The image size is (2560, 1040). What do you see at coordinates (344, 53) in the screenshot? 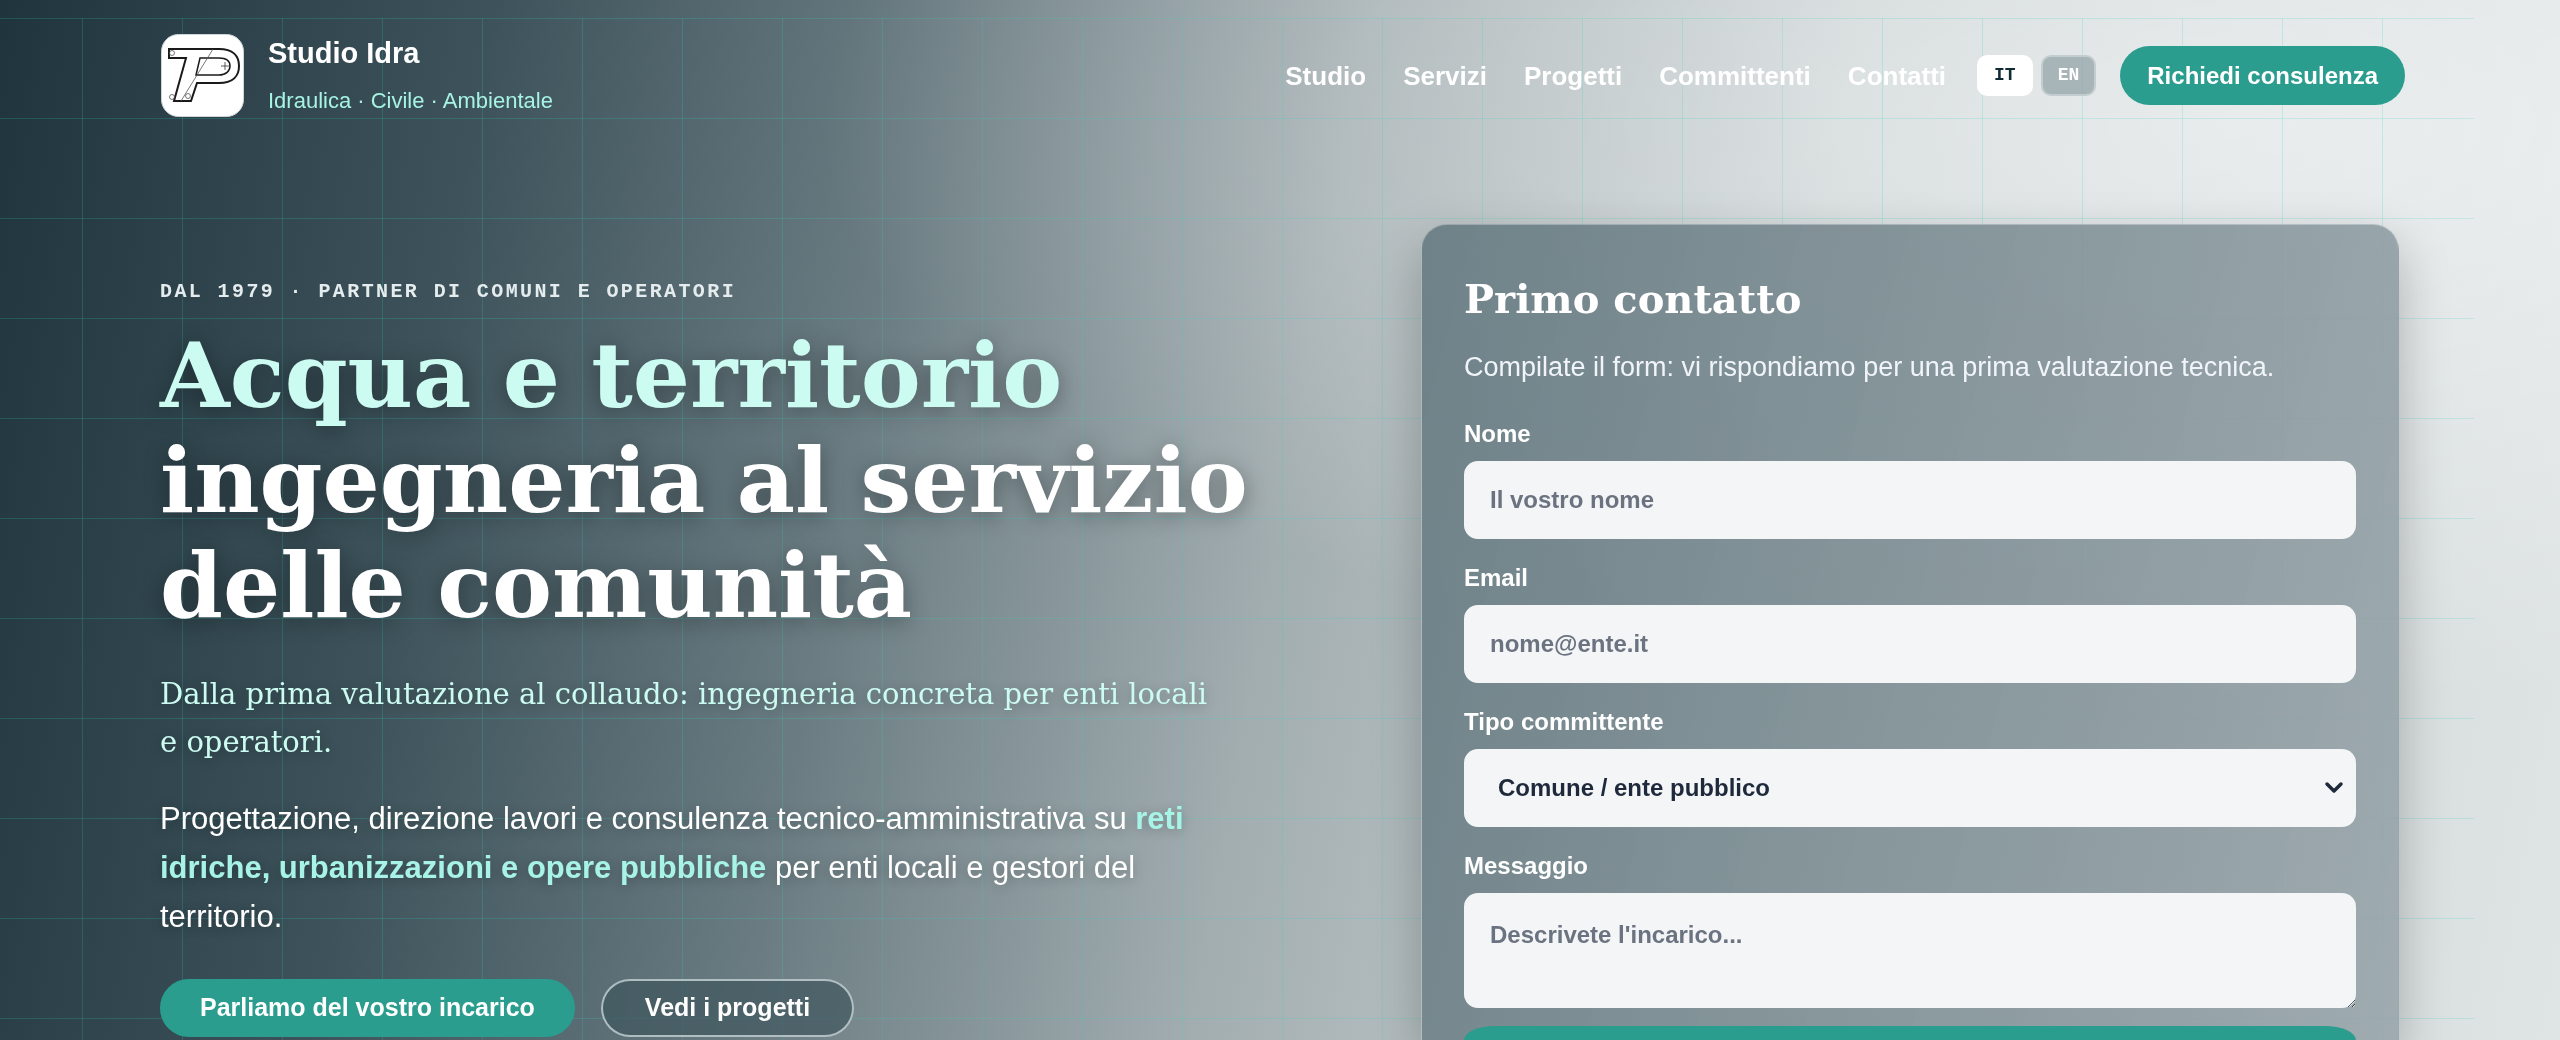
I see `brand-name: Studio Idra` at bounding box center [344, 53].